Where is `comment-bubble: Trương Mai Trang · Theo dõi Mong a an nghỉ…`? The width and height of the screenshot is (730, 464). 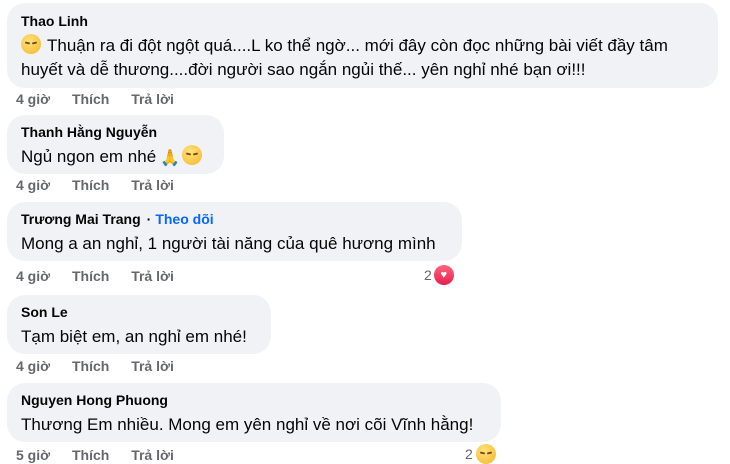 comment-bubble: Trương Mai Trang · Theo dõi Mong a an nghỉ… is located at coordinates (234, 231).